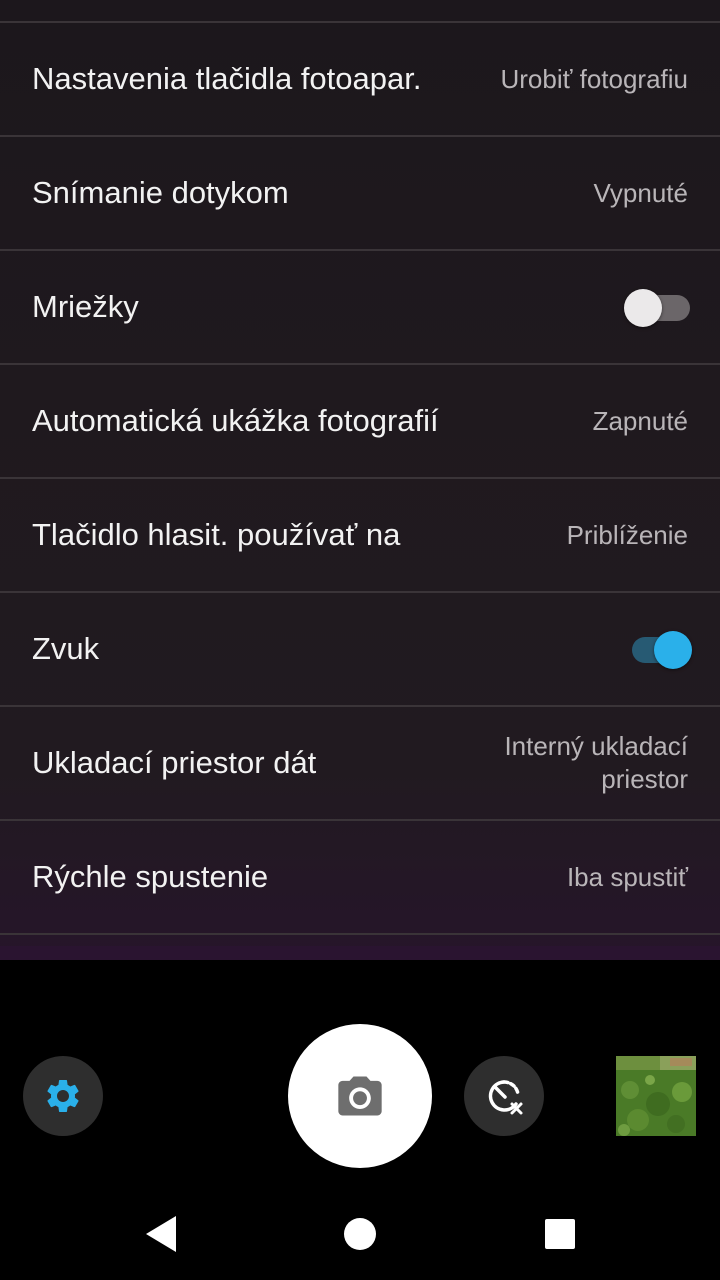  I want to click on setting-label: Rýchle spustenie, so click(150, 876).